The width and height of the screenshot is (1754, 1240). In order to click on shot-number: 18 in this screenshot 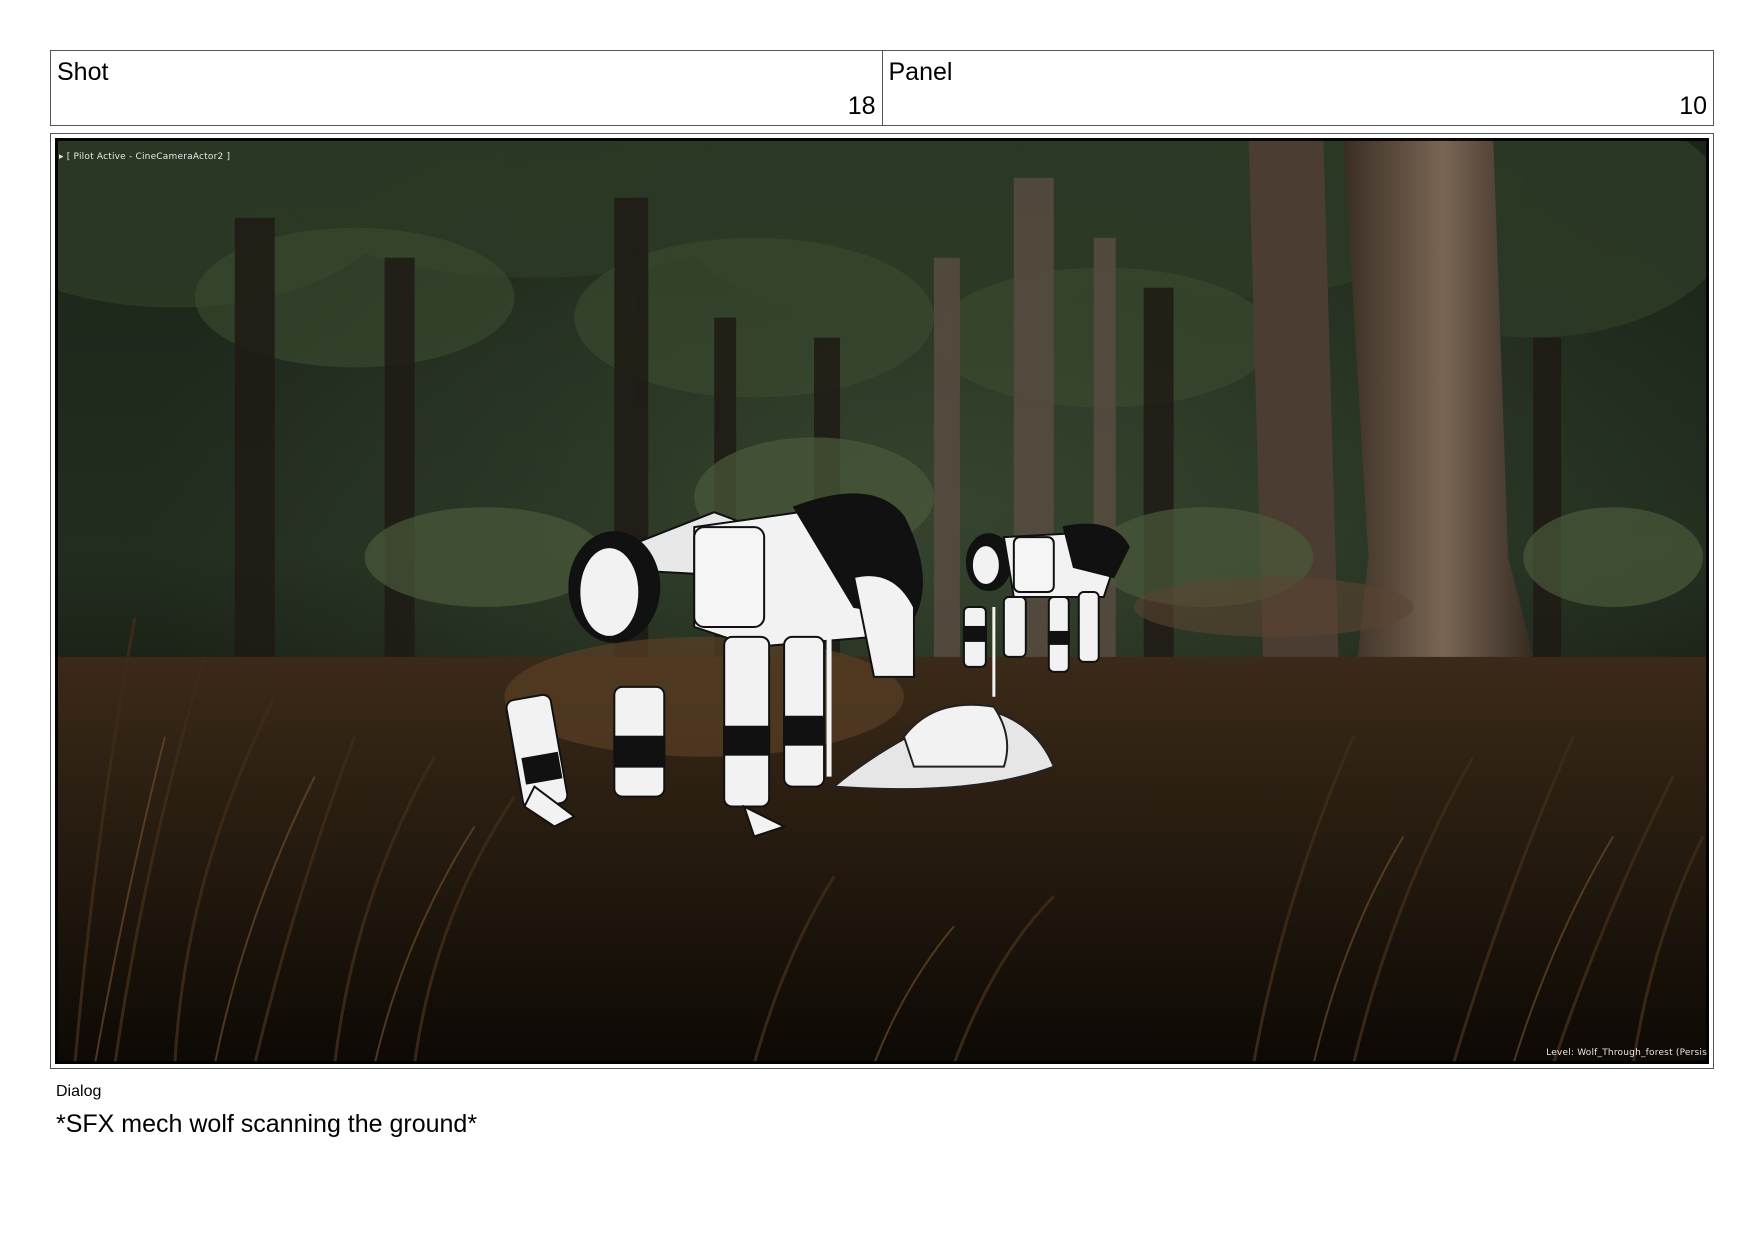, I will do `click(861, 106)`.